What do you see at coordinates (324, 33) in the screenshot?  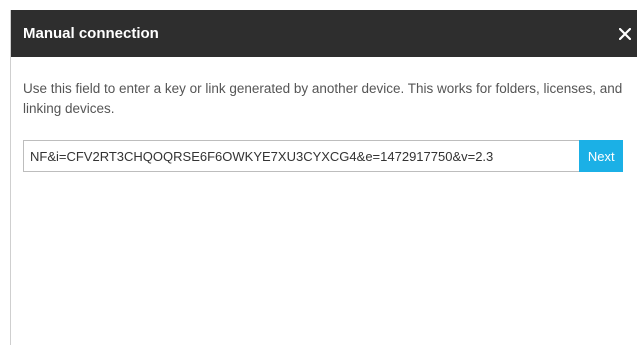 I see `dialog-titlebar: Manual connection` at bounding box center [324, 33].